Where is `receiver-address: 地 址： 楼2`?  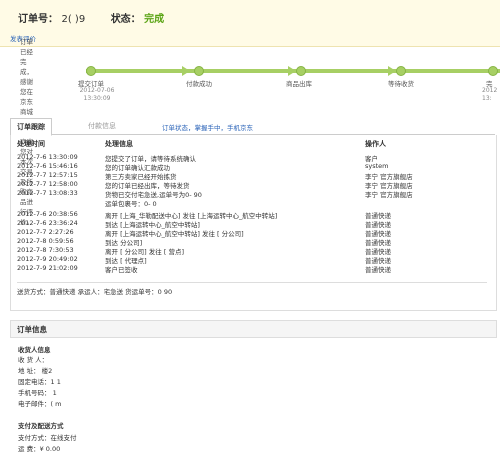
receiver-address: 地 址： 楼2 is located at coordinates (35, 371).